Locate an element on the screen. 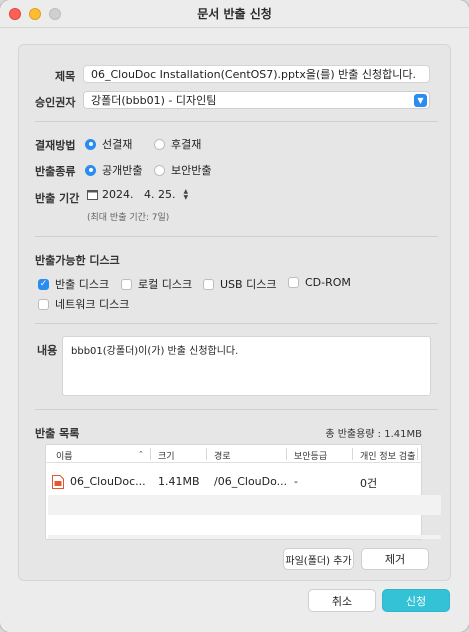 This screenshot has width=469, height=632. pptx-file-icon is located at coordinates (58, 482).